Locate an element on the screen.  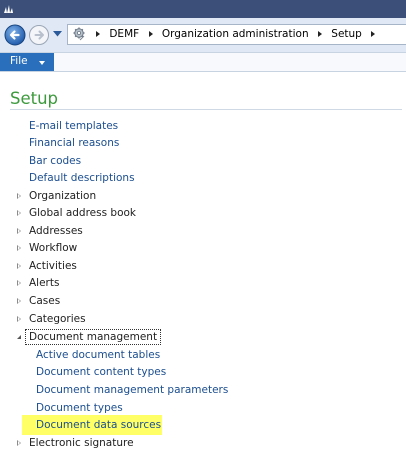
tree-category-addresses: Addresses is located at coordinates (56, 231).